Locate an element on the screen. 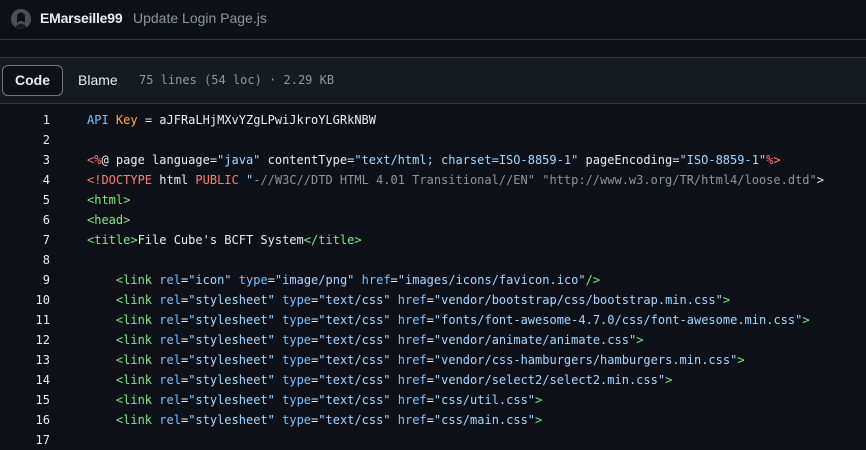  author-avatar is located at coordinates (21, 19).